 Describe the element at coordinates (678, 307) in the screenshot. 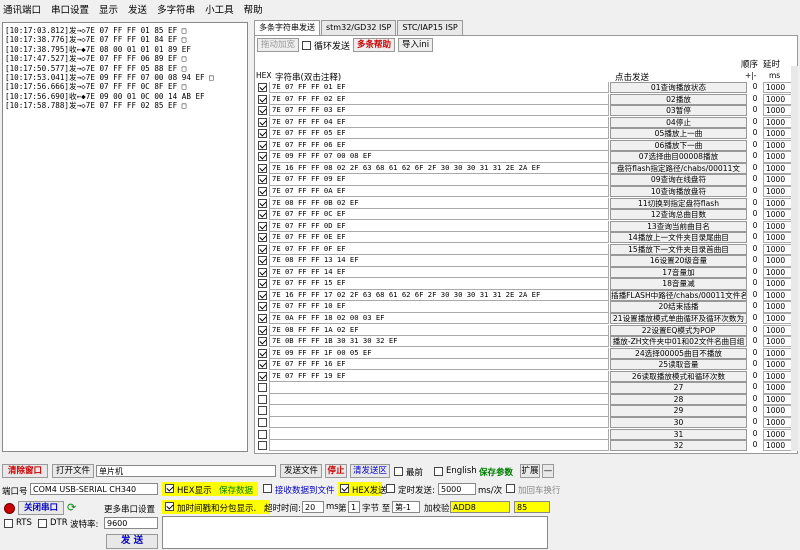

I see `row-send-button: 20结束插播` at that location.